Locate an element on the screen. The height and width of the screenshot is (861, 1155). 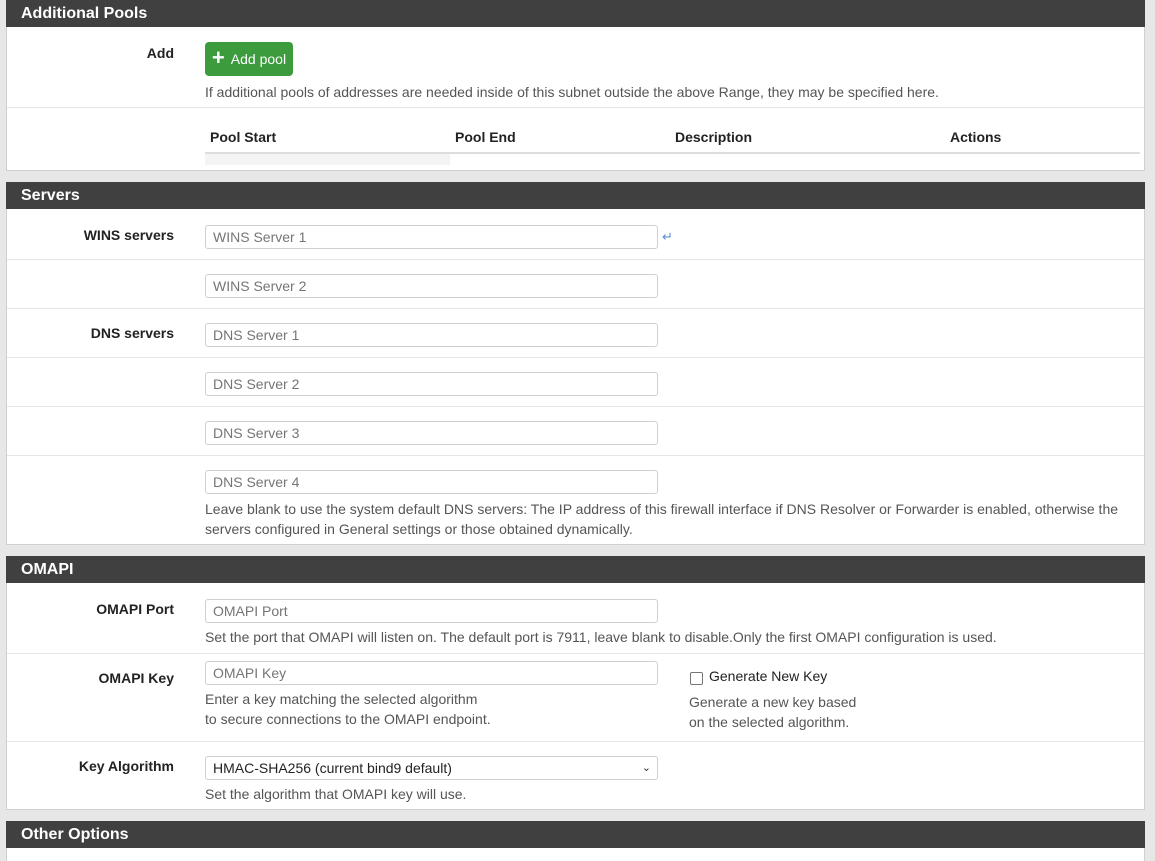
enter-arrow-icon: ↵ is located at coordinates (667, 236).